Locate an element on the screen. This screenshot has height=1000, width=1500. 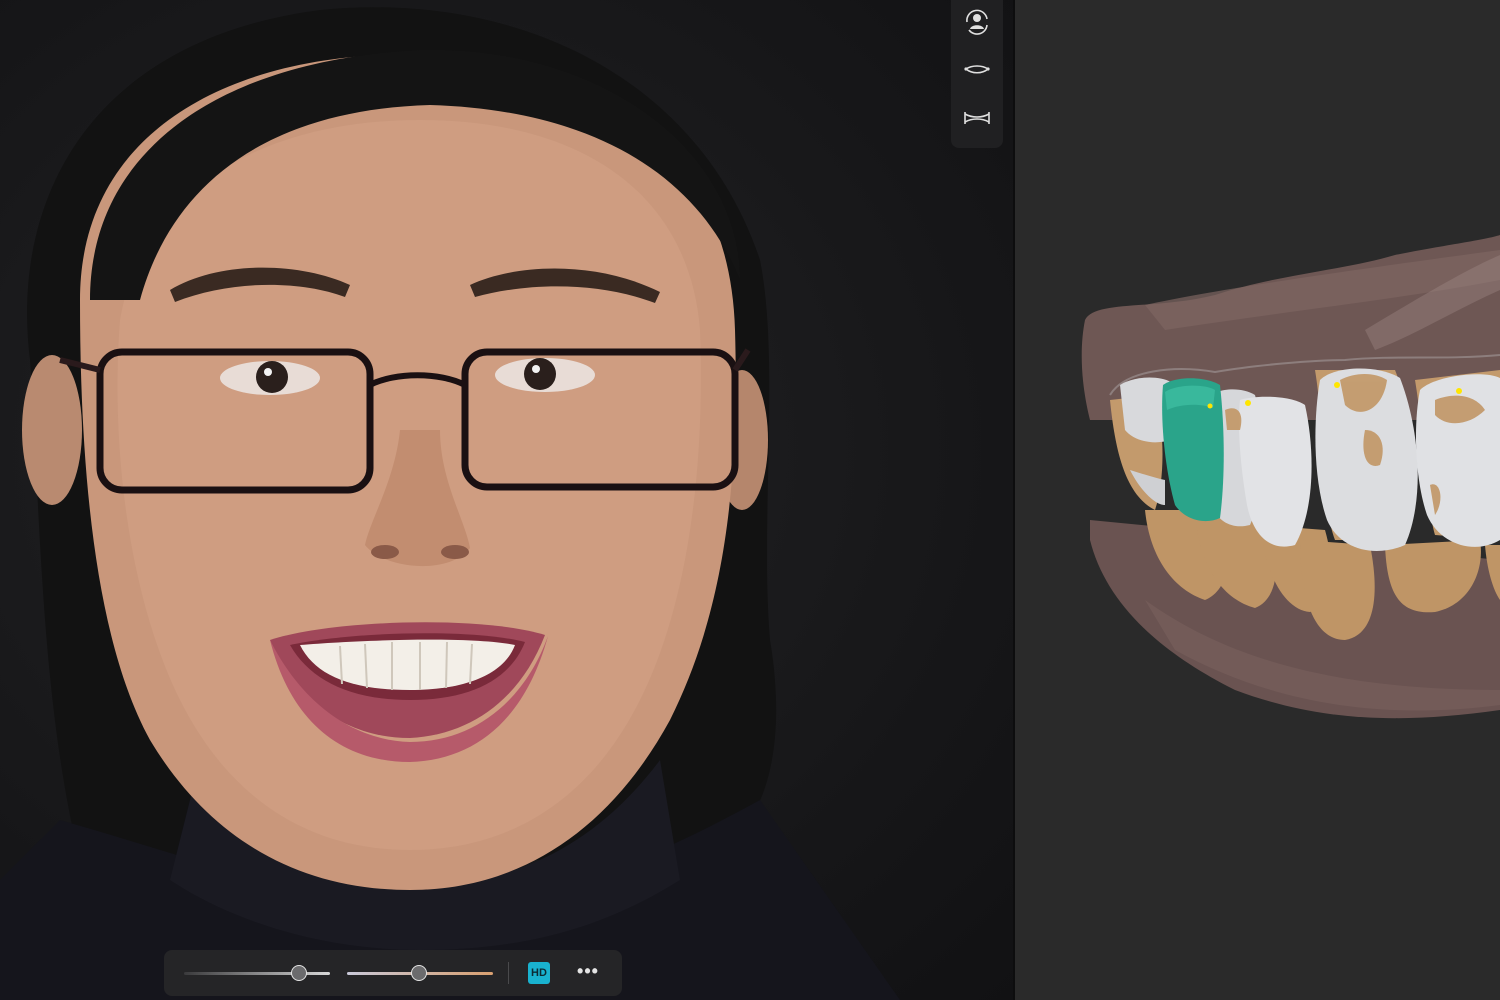
hd-toggle-button: HD is located at coordinates (539, 973).